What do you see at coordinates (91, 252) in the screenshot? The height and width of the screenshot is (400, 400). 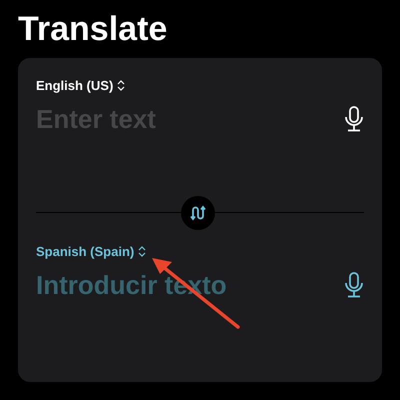 I see `language-selector: Spanish (Spain)` at bounding box center [91, 252].